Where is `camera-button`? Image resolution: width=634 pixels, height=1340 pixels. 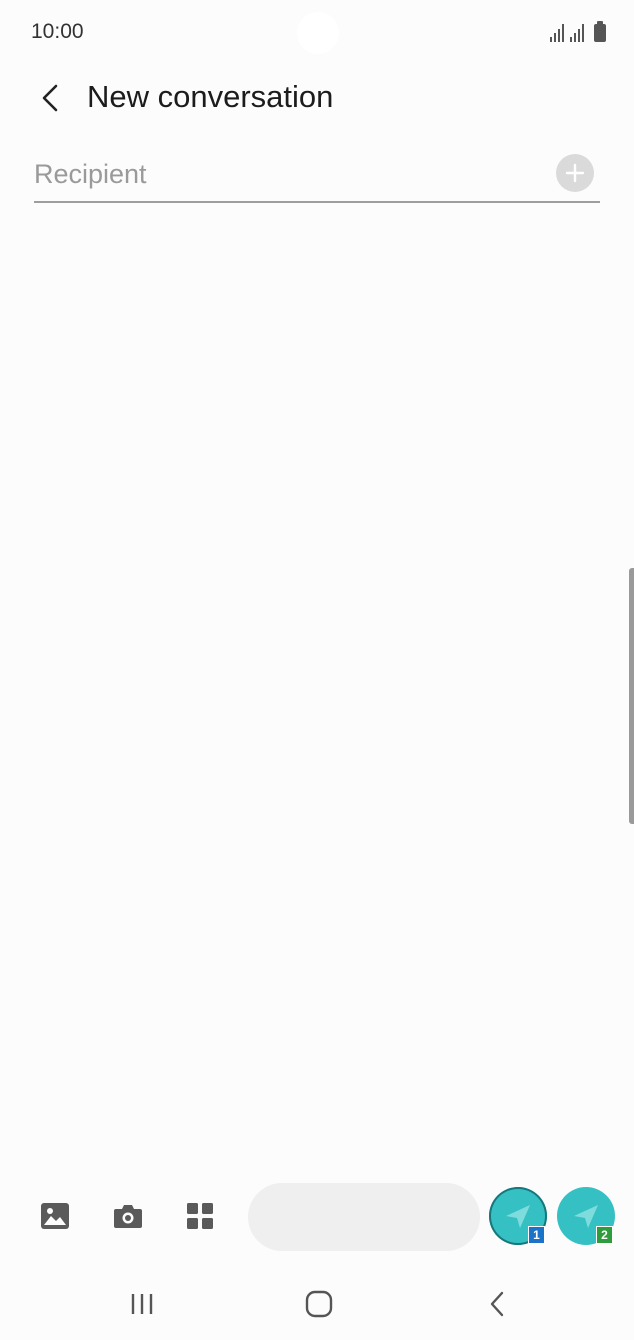
camera-button is located at coordinates (128, 1216).